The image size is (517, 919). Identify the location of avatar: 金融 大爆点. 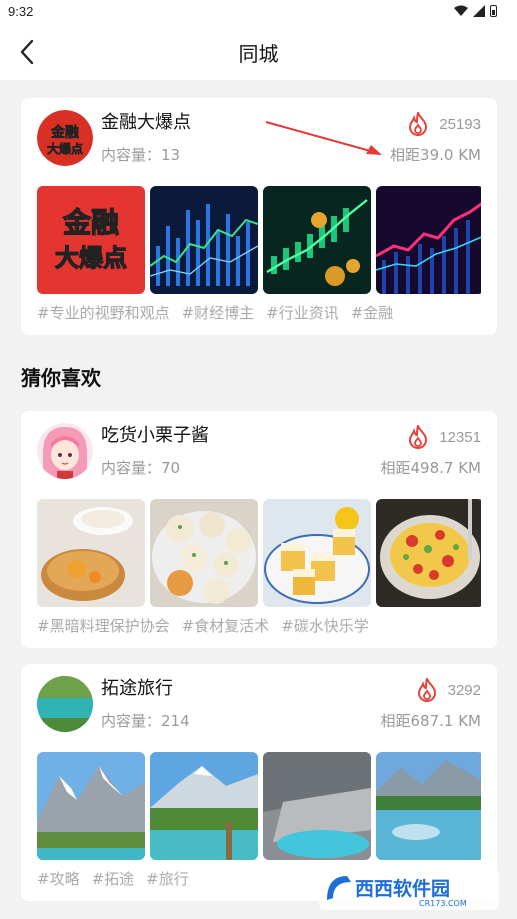
(65, 138).